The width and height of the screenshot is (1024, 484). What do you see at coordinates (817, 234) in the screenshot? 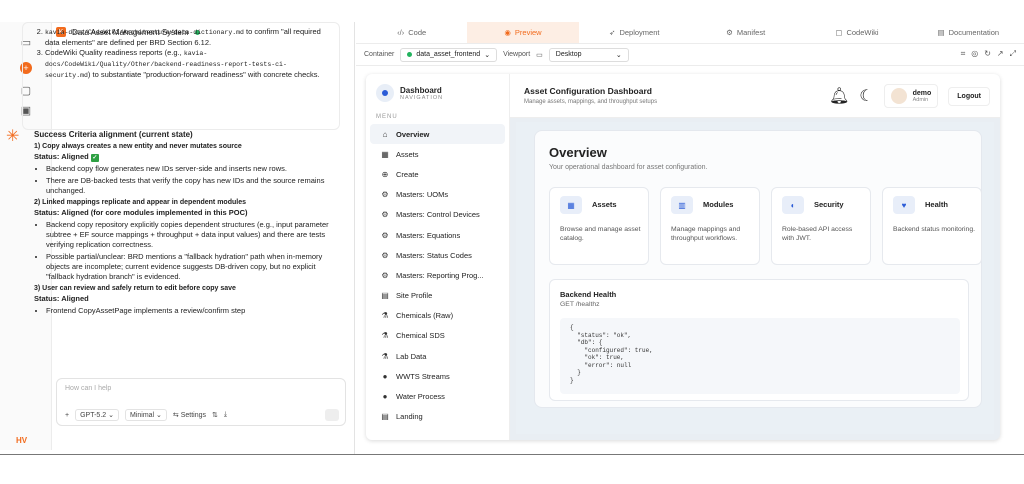
I see `tile-description: Role-based API access with JWT.` at bounding box center [817, 234].